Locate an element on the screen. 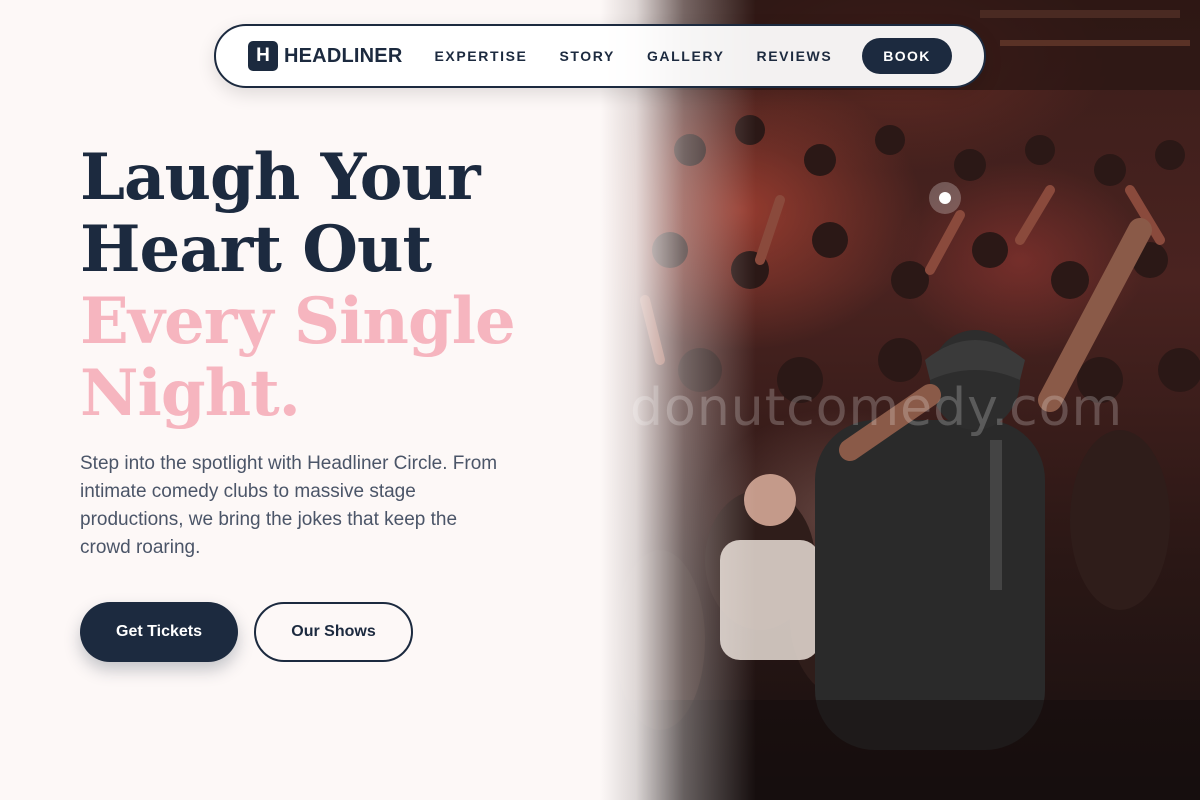  nav-link-reviews: REVIEWS is located at coordinates (795, 56).